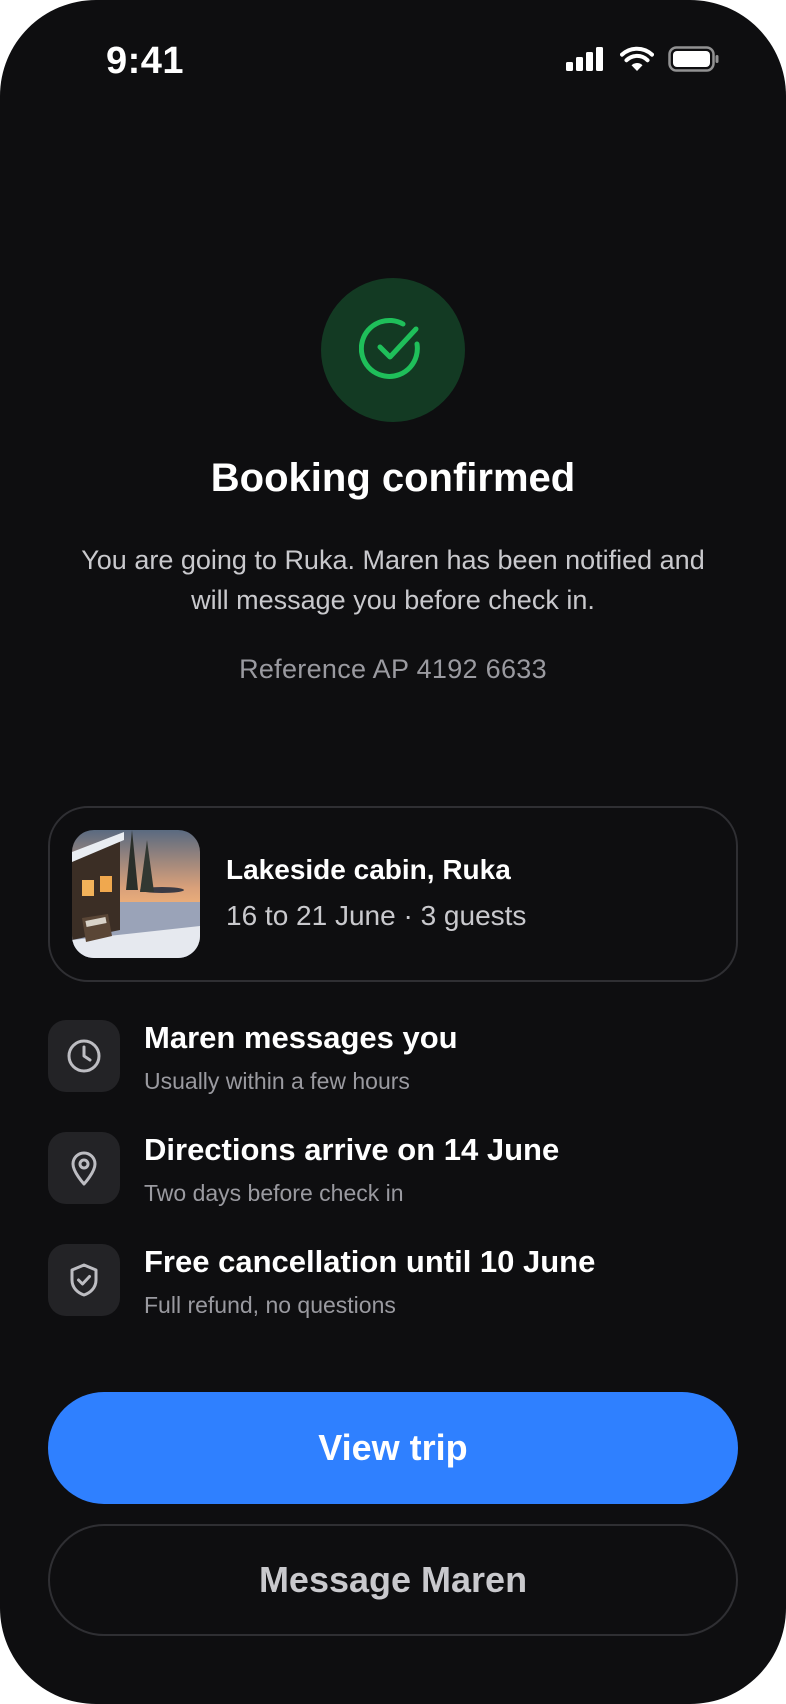  What do you see at coordinates (301, 1037) in the screenshot?
I see `info-title: Maren messages you` at bounding box center [301, 1037].